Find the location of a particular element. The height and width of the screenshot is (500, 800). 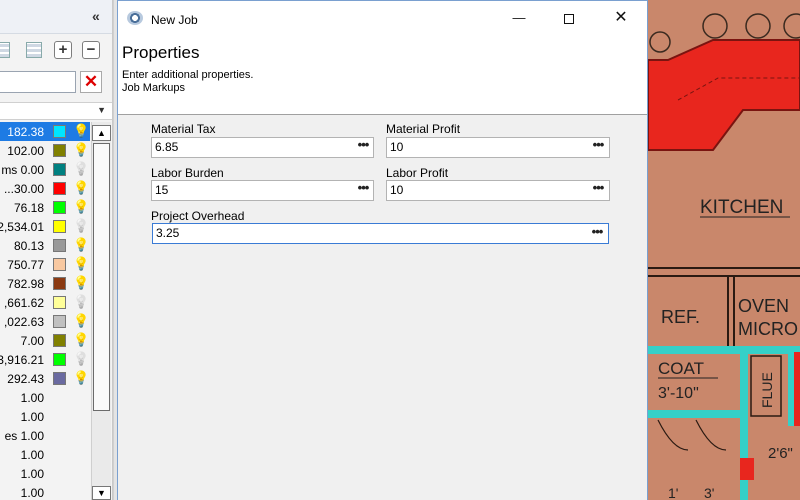

layer-row: 3,916.21 💡 is located at coordinates (45, 359).